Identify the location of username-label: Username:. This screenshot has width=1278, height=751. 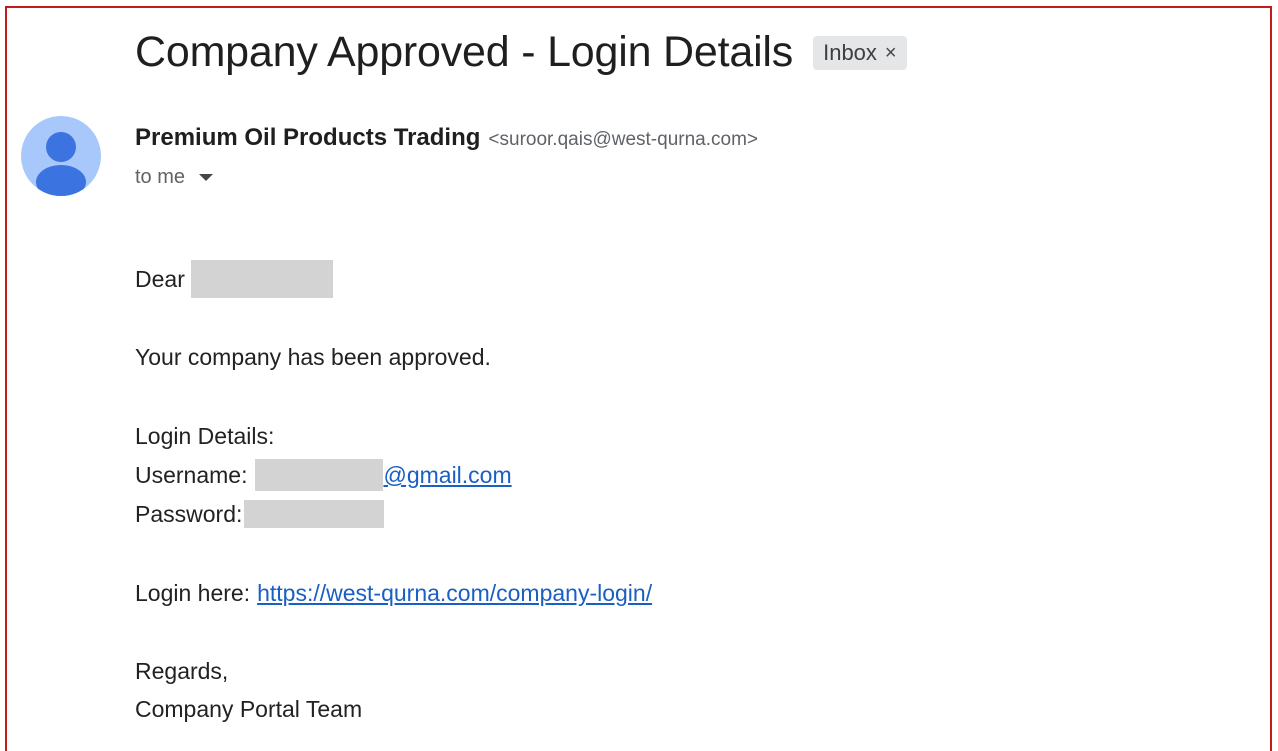
(191, 475).